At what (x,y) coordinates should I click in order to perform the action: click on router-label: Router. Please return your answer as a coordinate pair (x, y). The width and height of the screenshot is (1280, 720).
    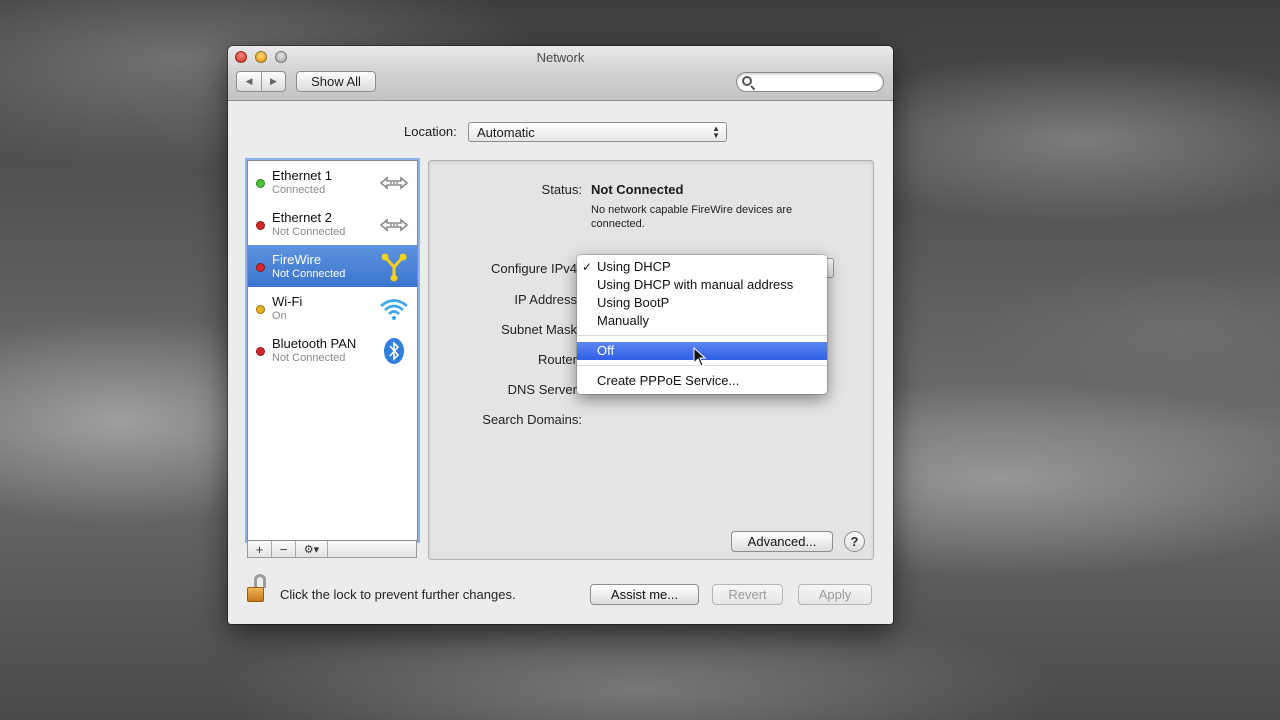
    Looking at the image, I should click on (557, 359).